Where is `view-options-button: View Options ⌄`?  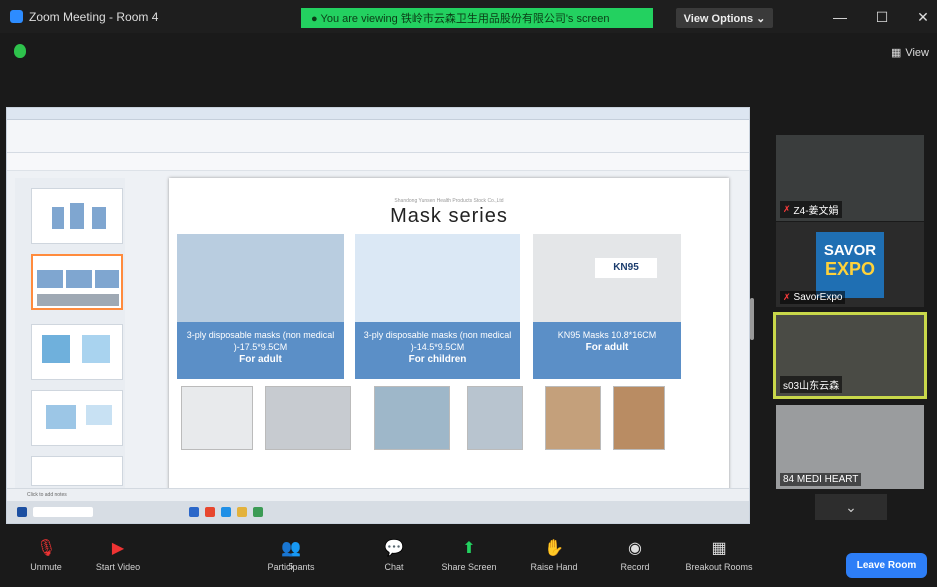
view-options-button: View Options ⌄ is located at coordinates (724, 18).